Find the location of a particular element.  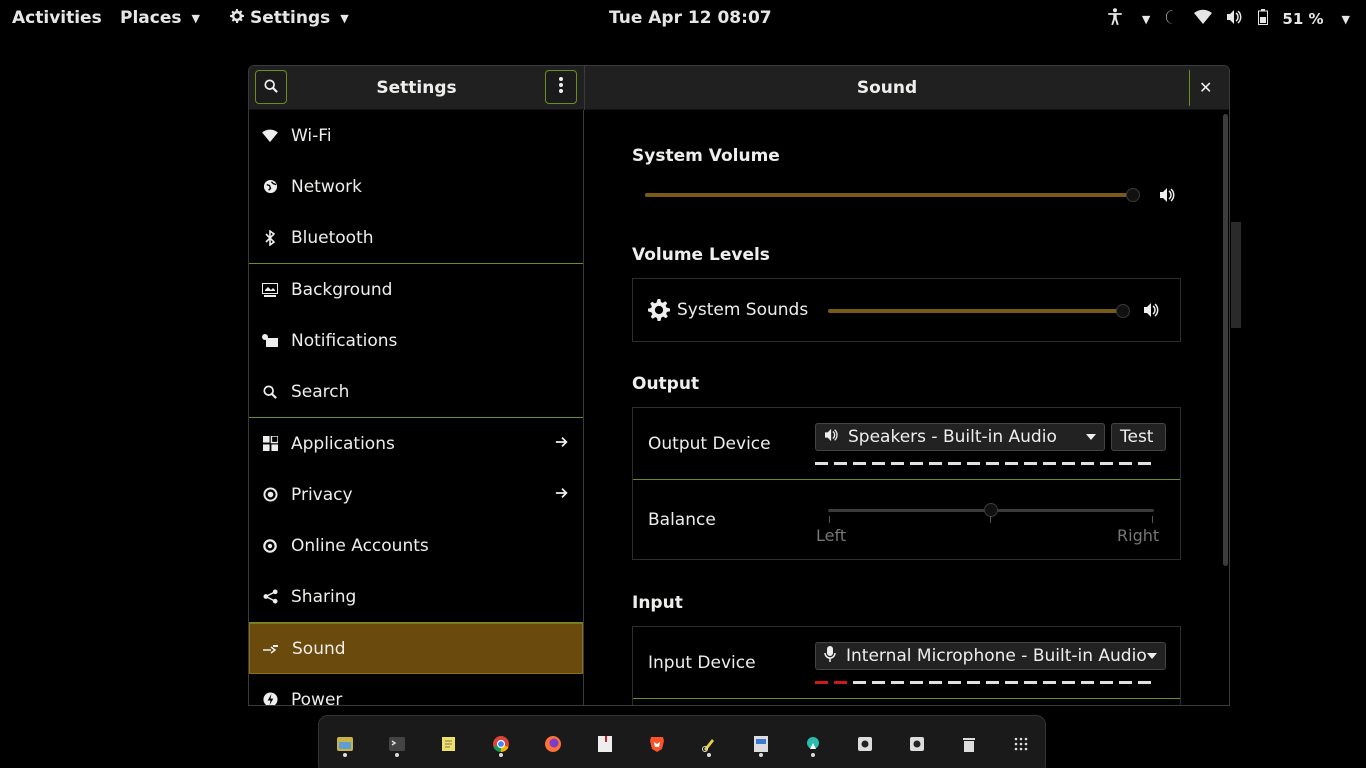

activities-label: Activities is located at coordinates (57, 18).